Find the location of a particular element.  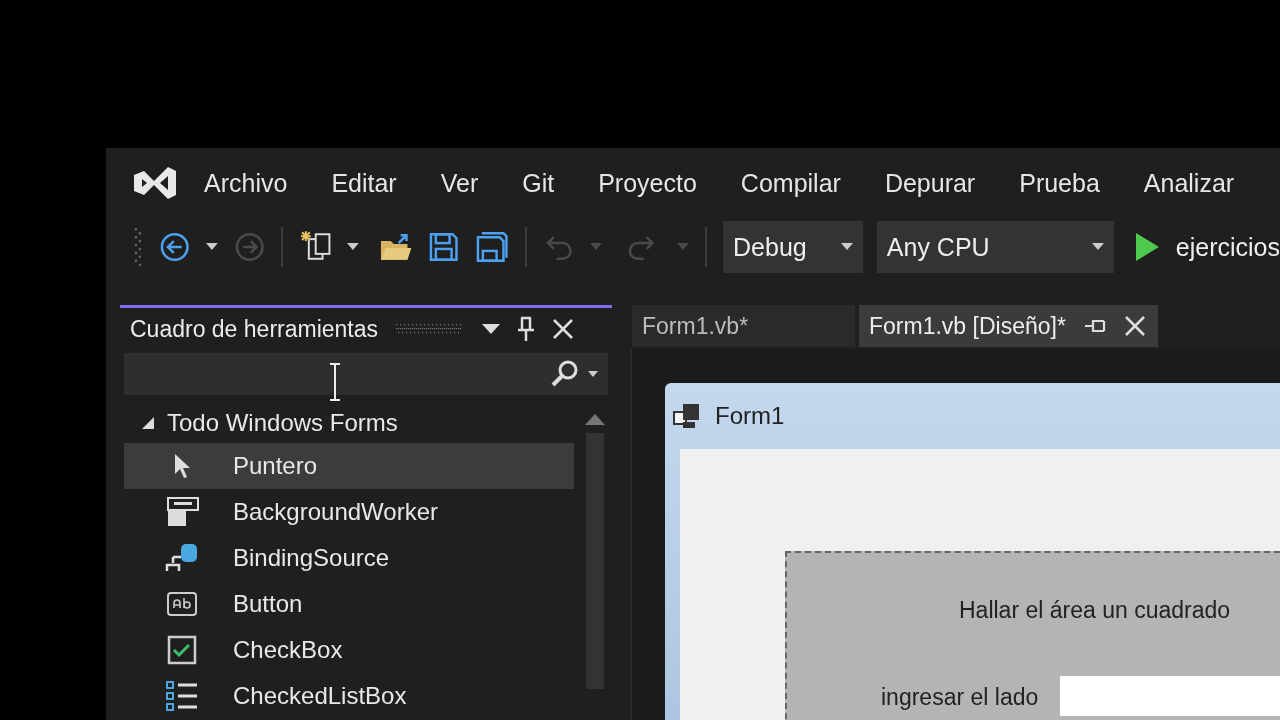

menu-item: Editar is located at coordinates (364, 183).